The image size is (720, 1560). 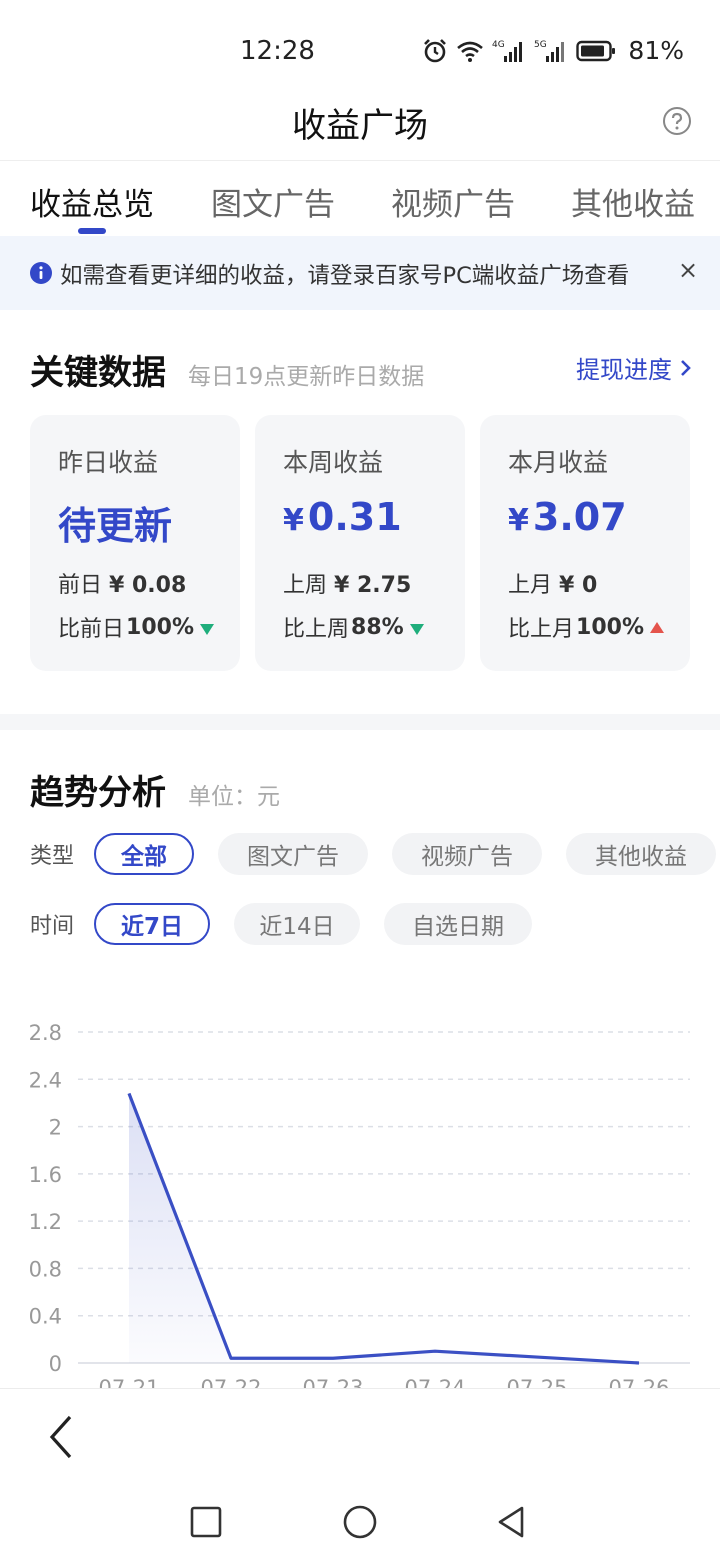 What do you see at coordinates (52, 926) in the screenshot?
I see `time-filter-label: 时间` at bounding box center [52, 926].